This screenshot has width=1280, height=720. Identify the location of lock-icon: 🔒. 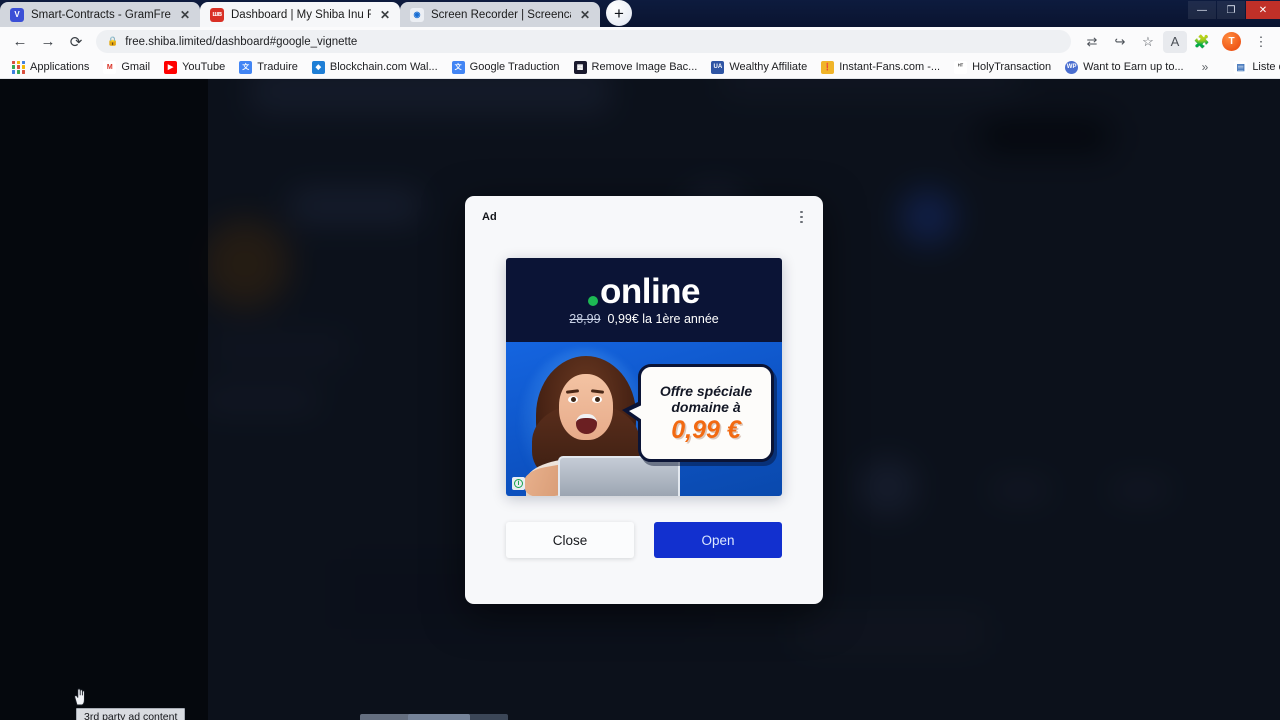
(113, 41).